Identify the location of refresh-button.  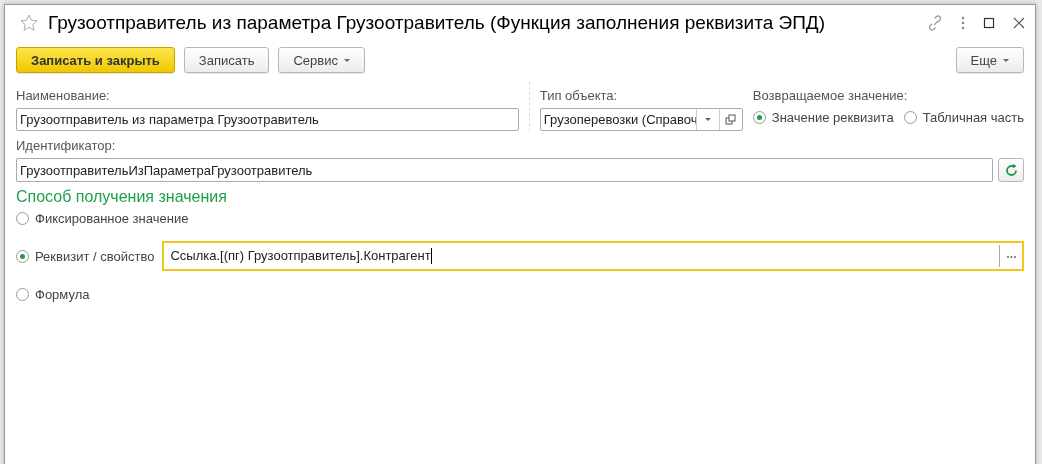
(1011, 170).